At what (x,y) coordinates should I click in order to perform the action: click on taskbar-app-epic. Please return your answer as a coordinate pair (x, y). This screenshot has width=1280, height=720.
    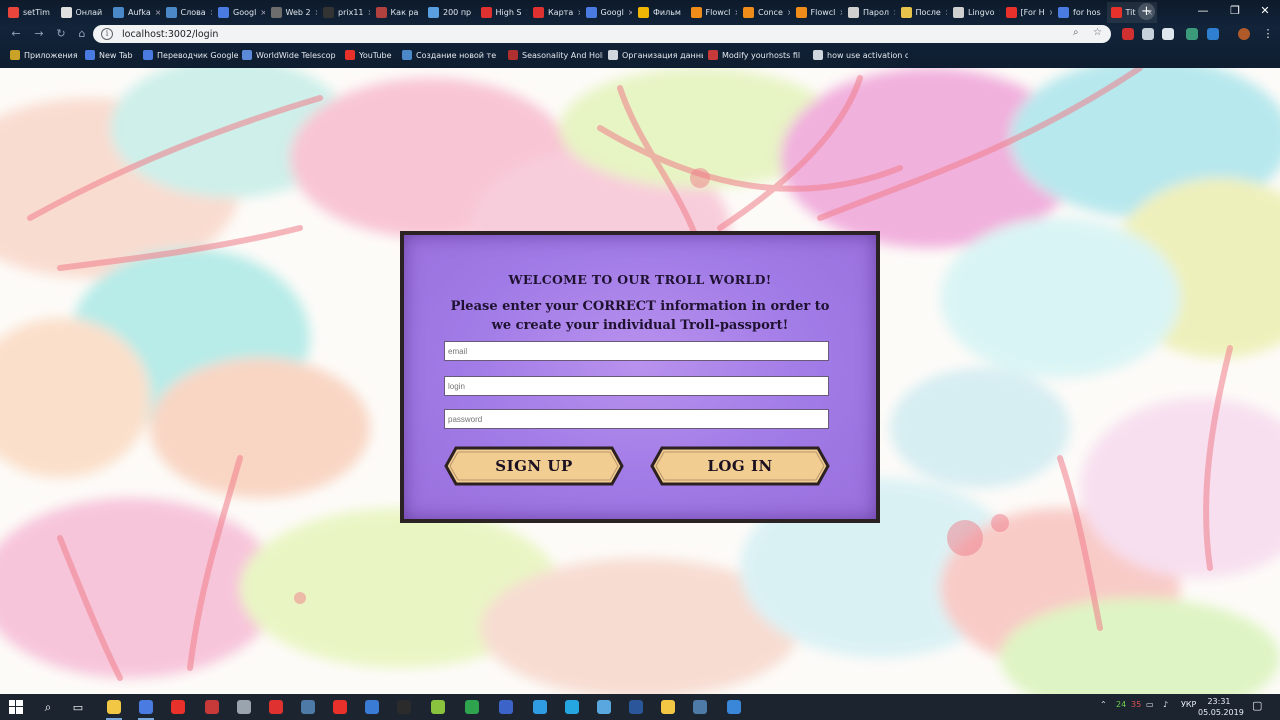
    Looking at the image, I should click on (404, 707).